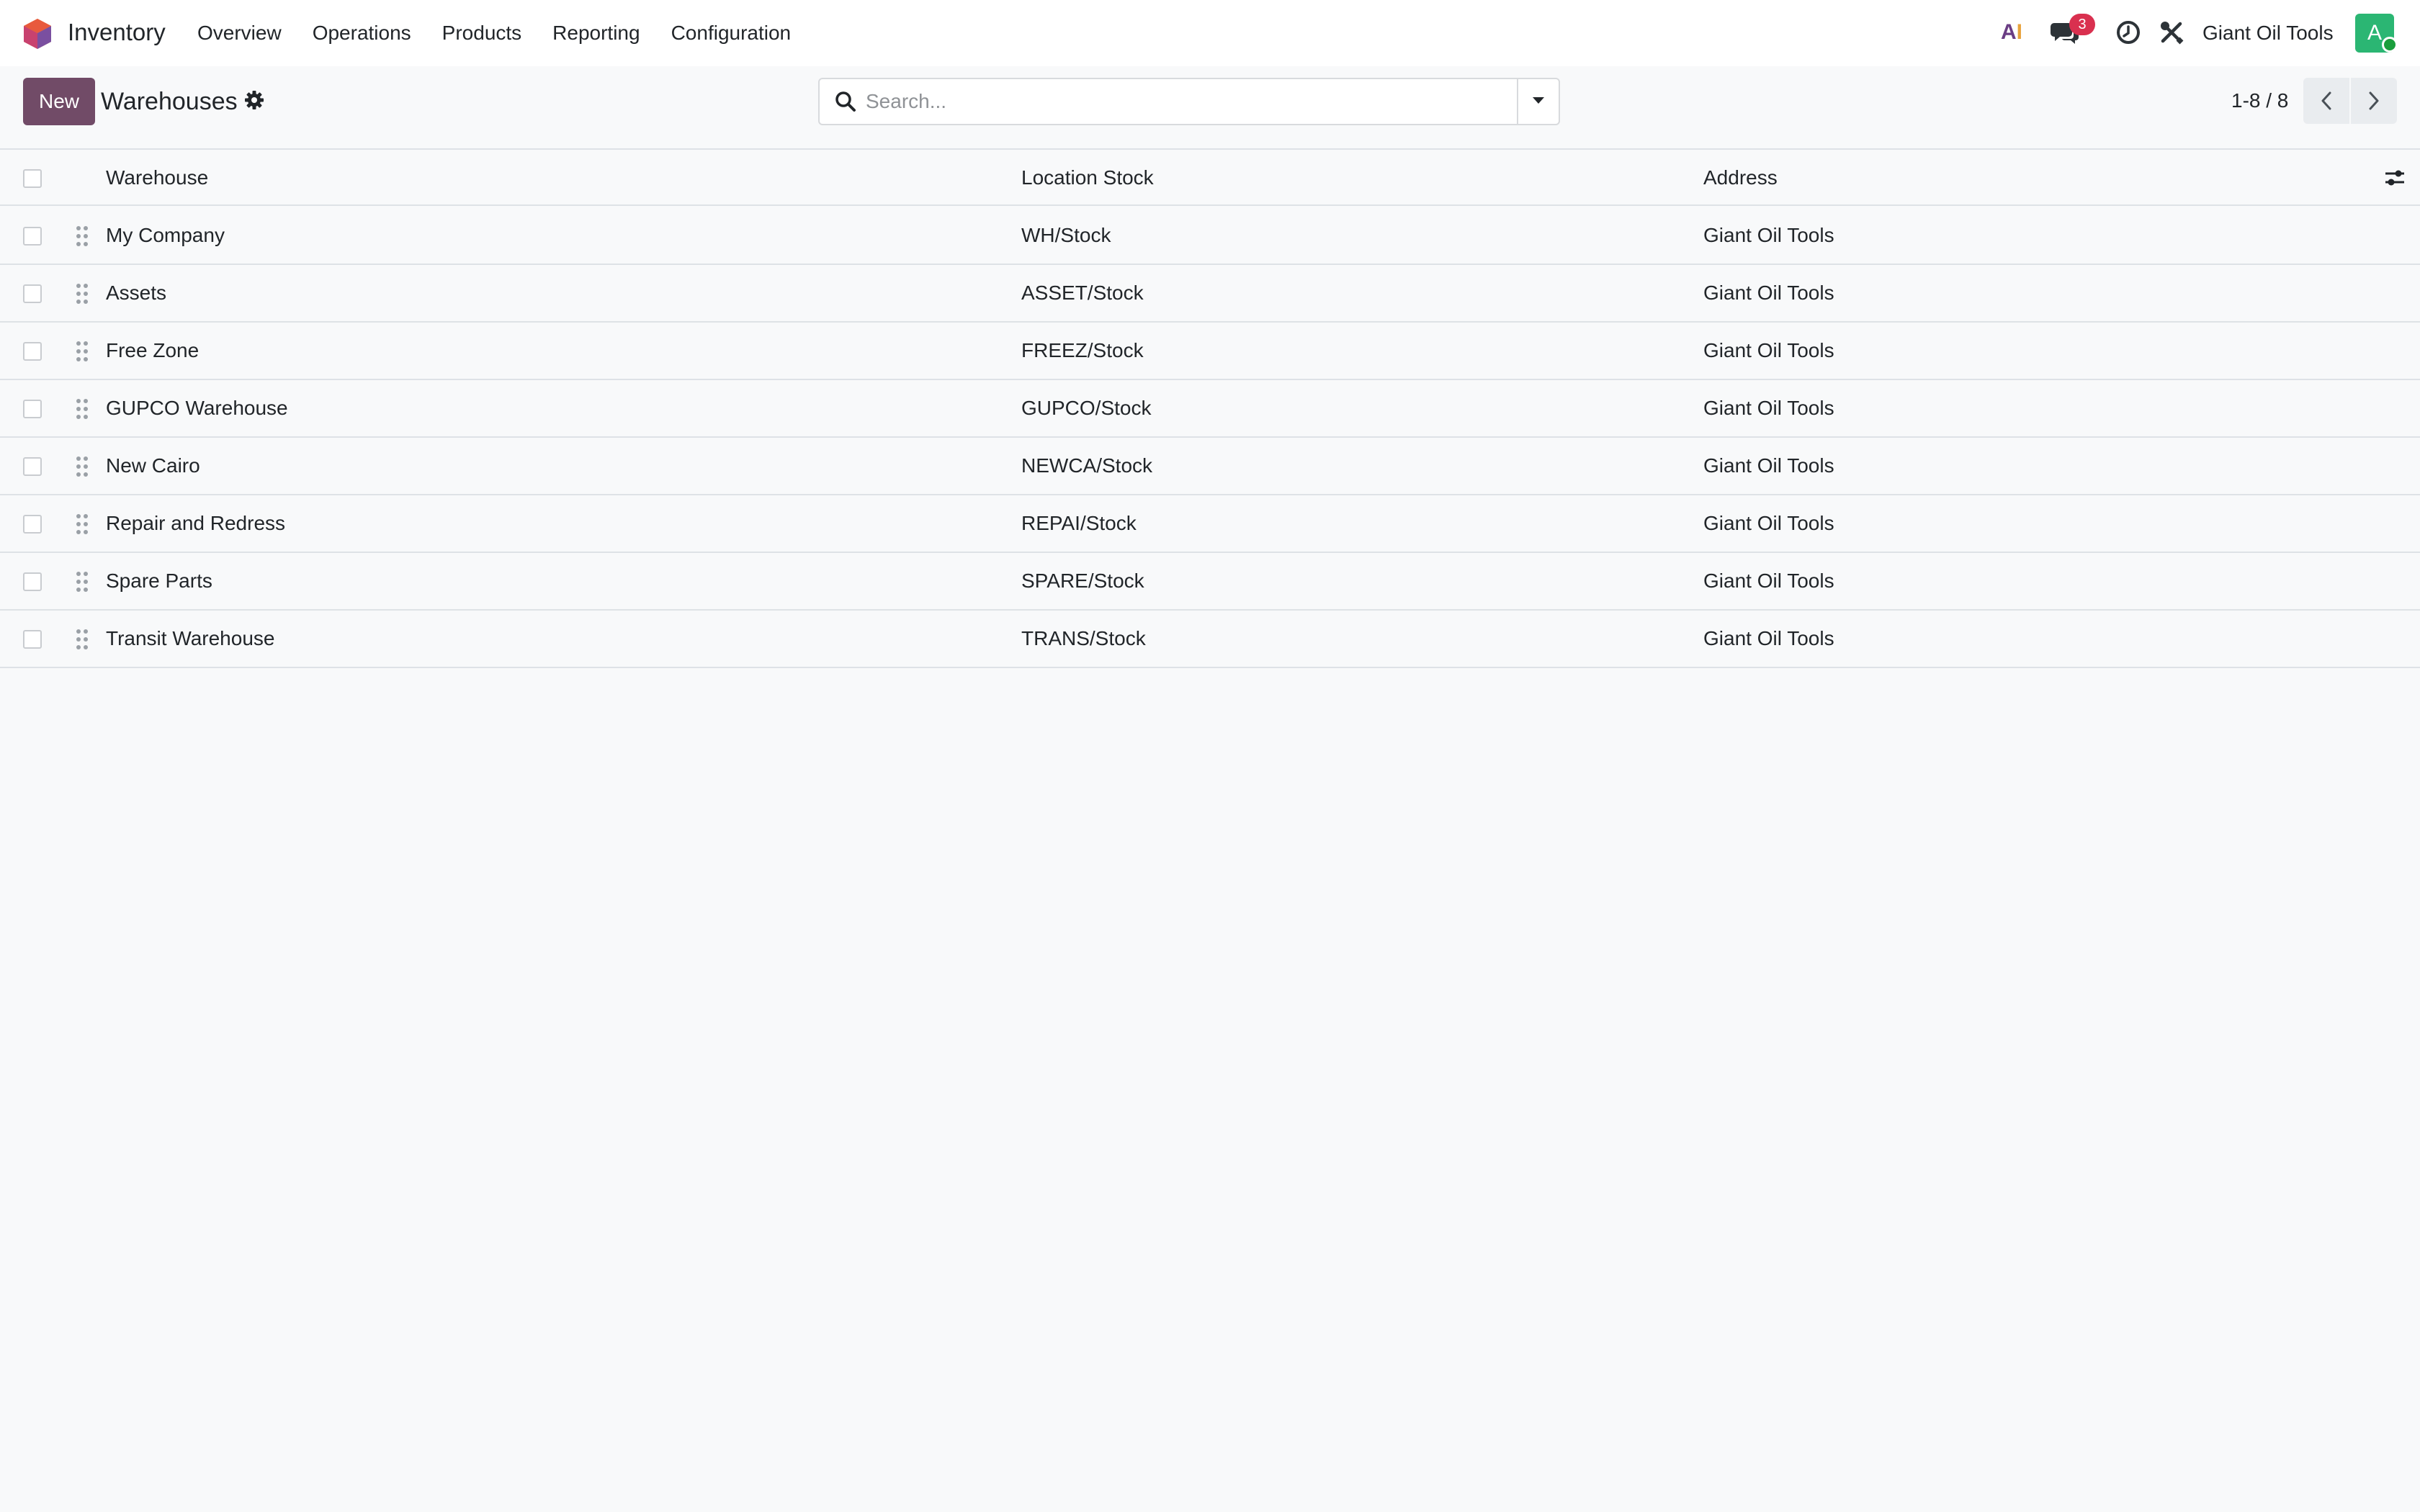 The height and width of the screenshot is (1512, 2420). What do you see at coordinates (596, 33) in the screenshot?
I see `menu-reporting: Reporting` at bounding box center [596, 33].